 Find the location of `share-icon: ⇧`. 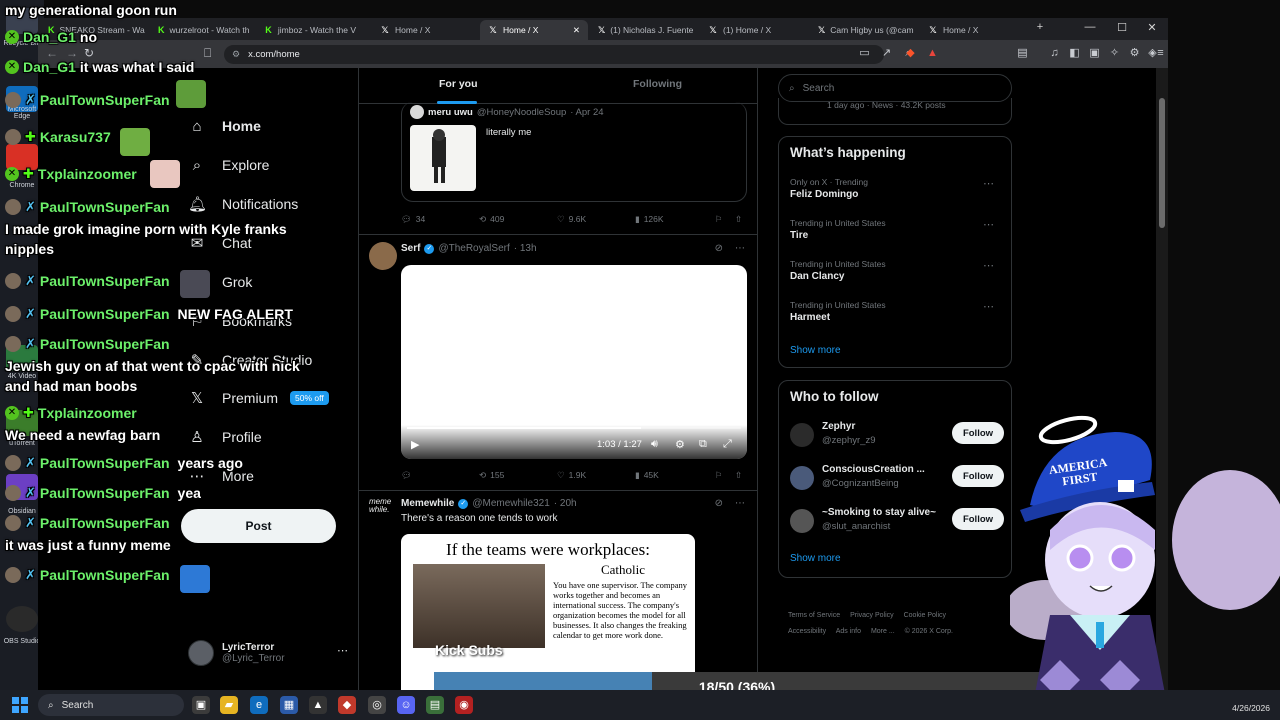

share-icon: ⇧ is located at coordinates (739, 474).